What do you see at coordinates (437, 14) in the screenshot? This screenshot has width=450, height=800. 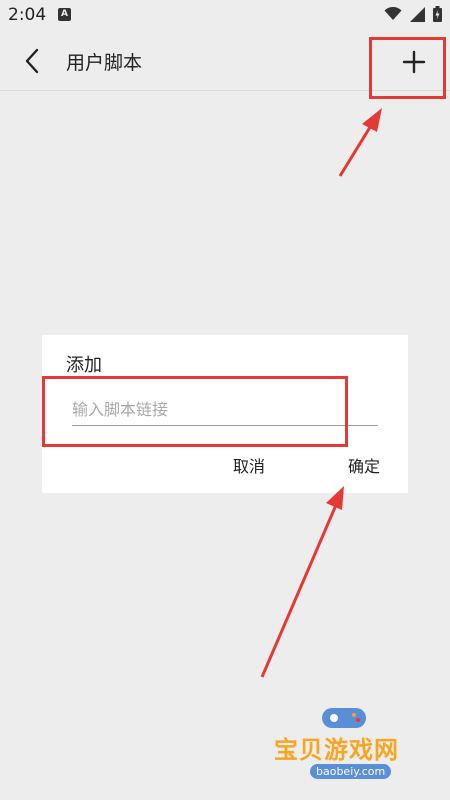 I see `battery-icon` at bounding box center [437, 14].